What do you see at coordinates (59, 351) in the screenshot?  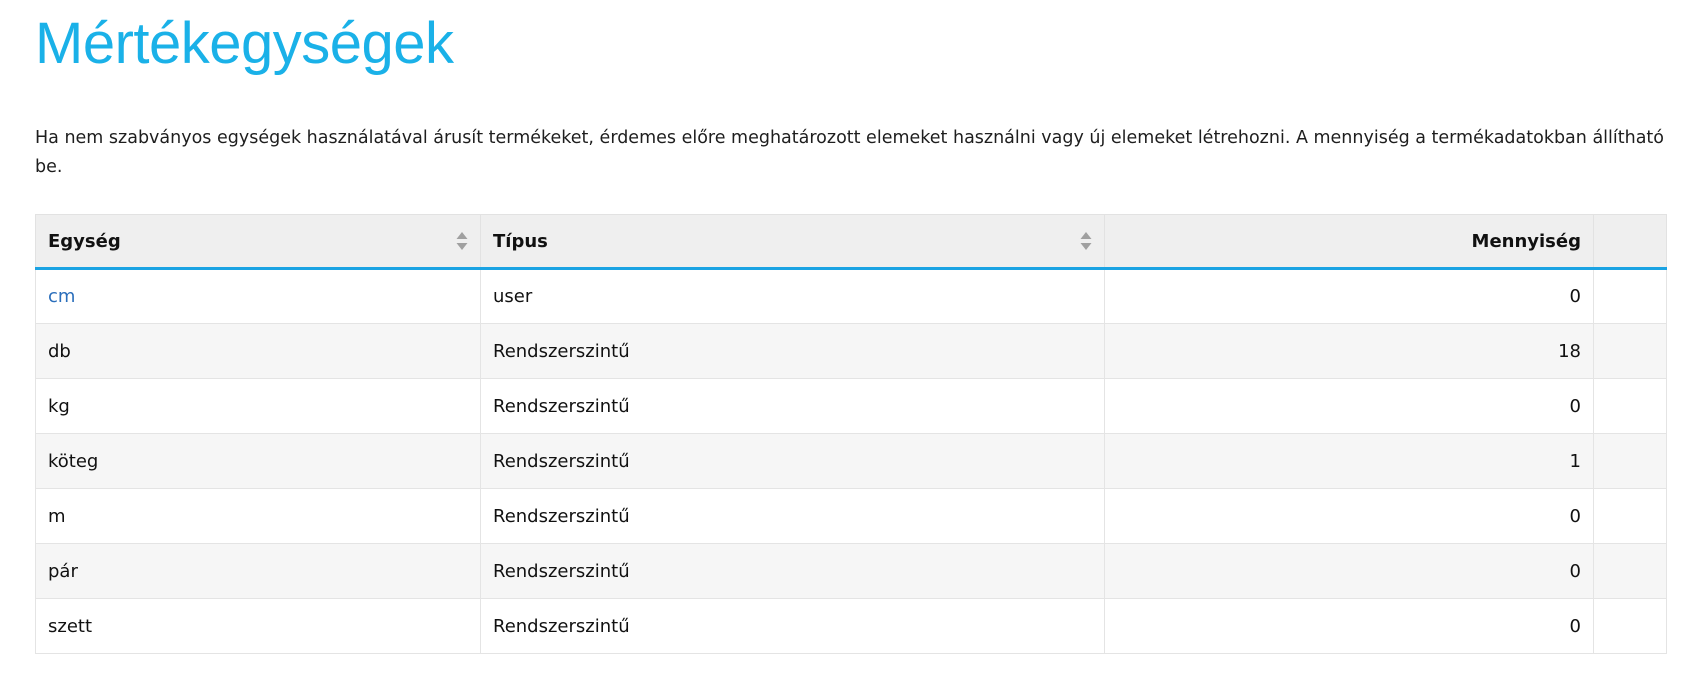 I see `unit-label: db` at bounding box center [59, 351].